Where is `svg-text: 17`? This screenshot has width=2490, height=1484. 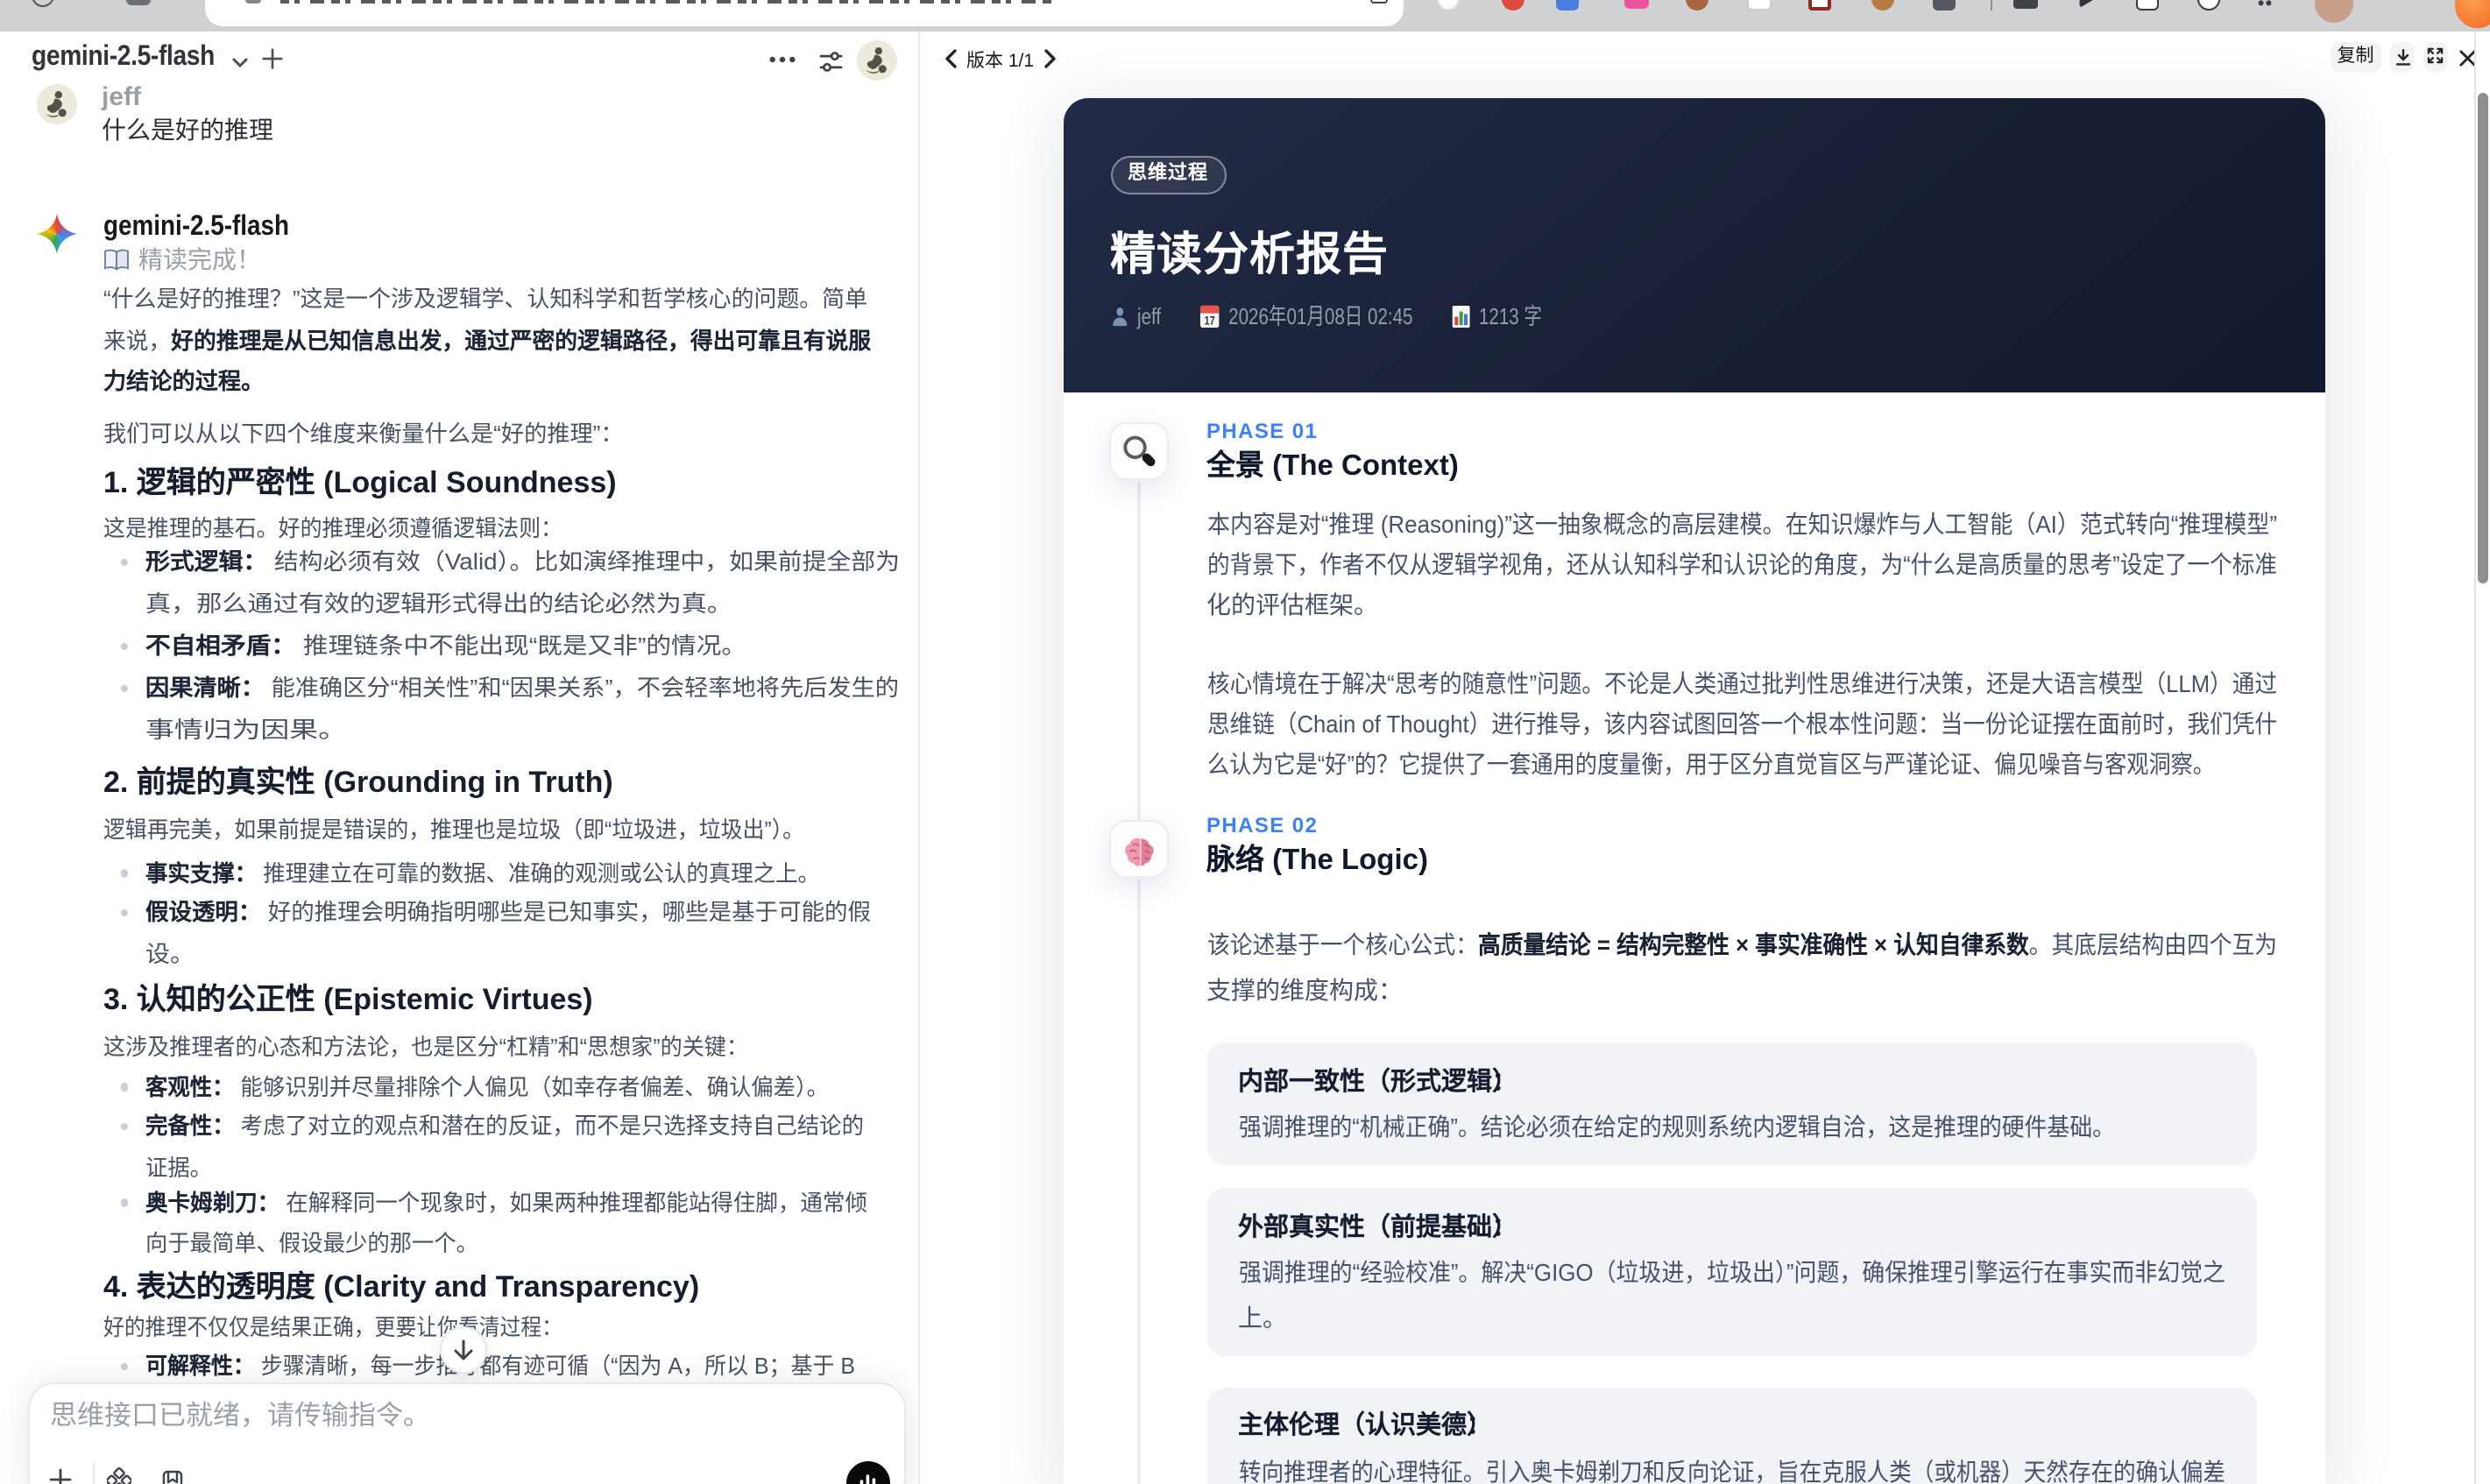 svg-text: 17 is located at coordinates (1209, 320).